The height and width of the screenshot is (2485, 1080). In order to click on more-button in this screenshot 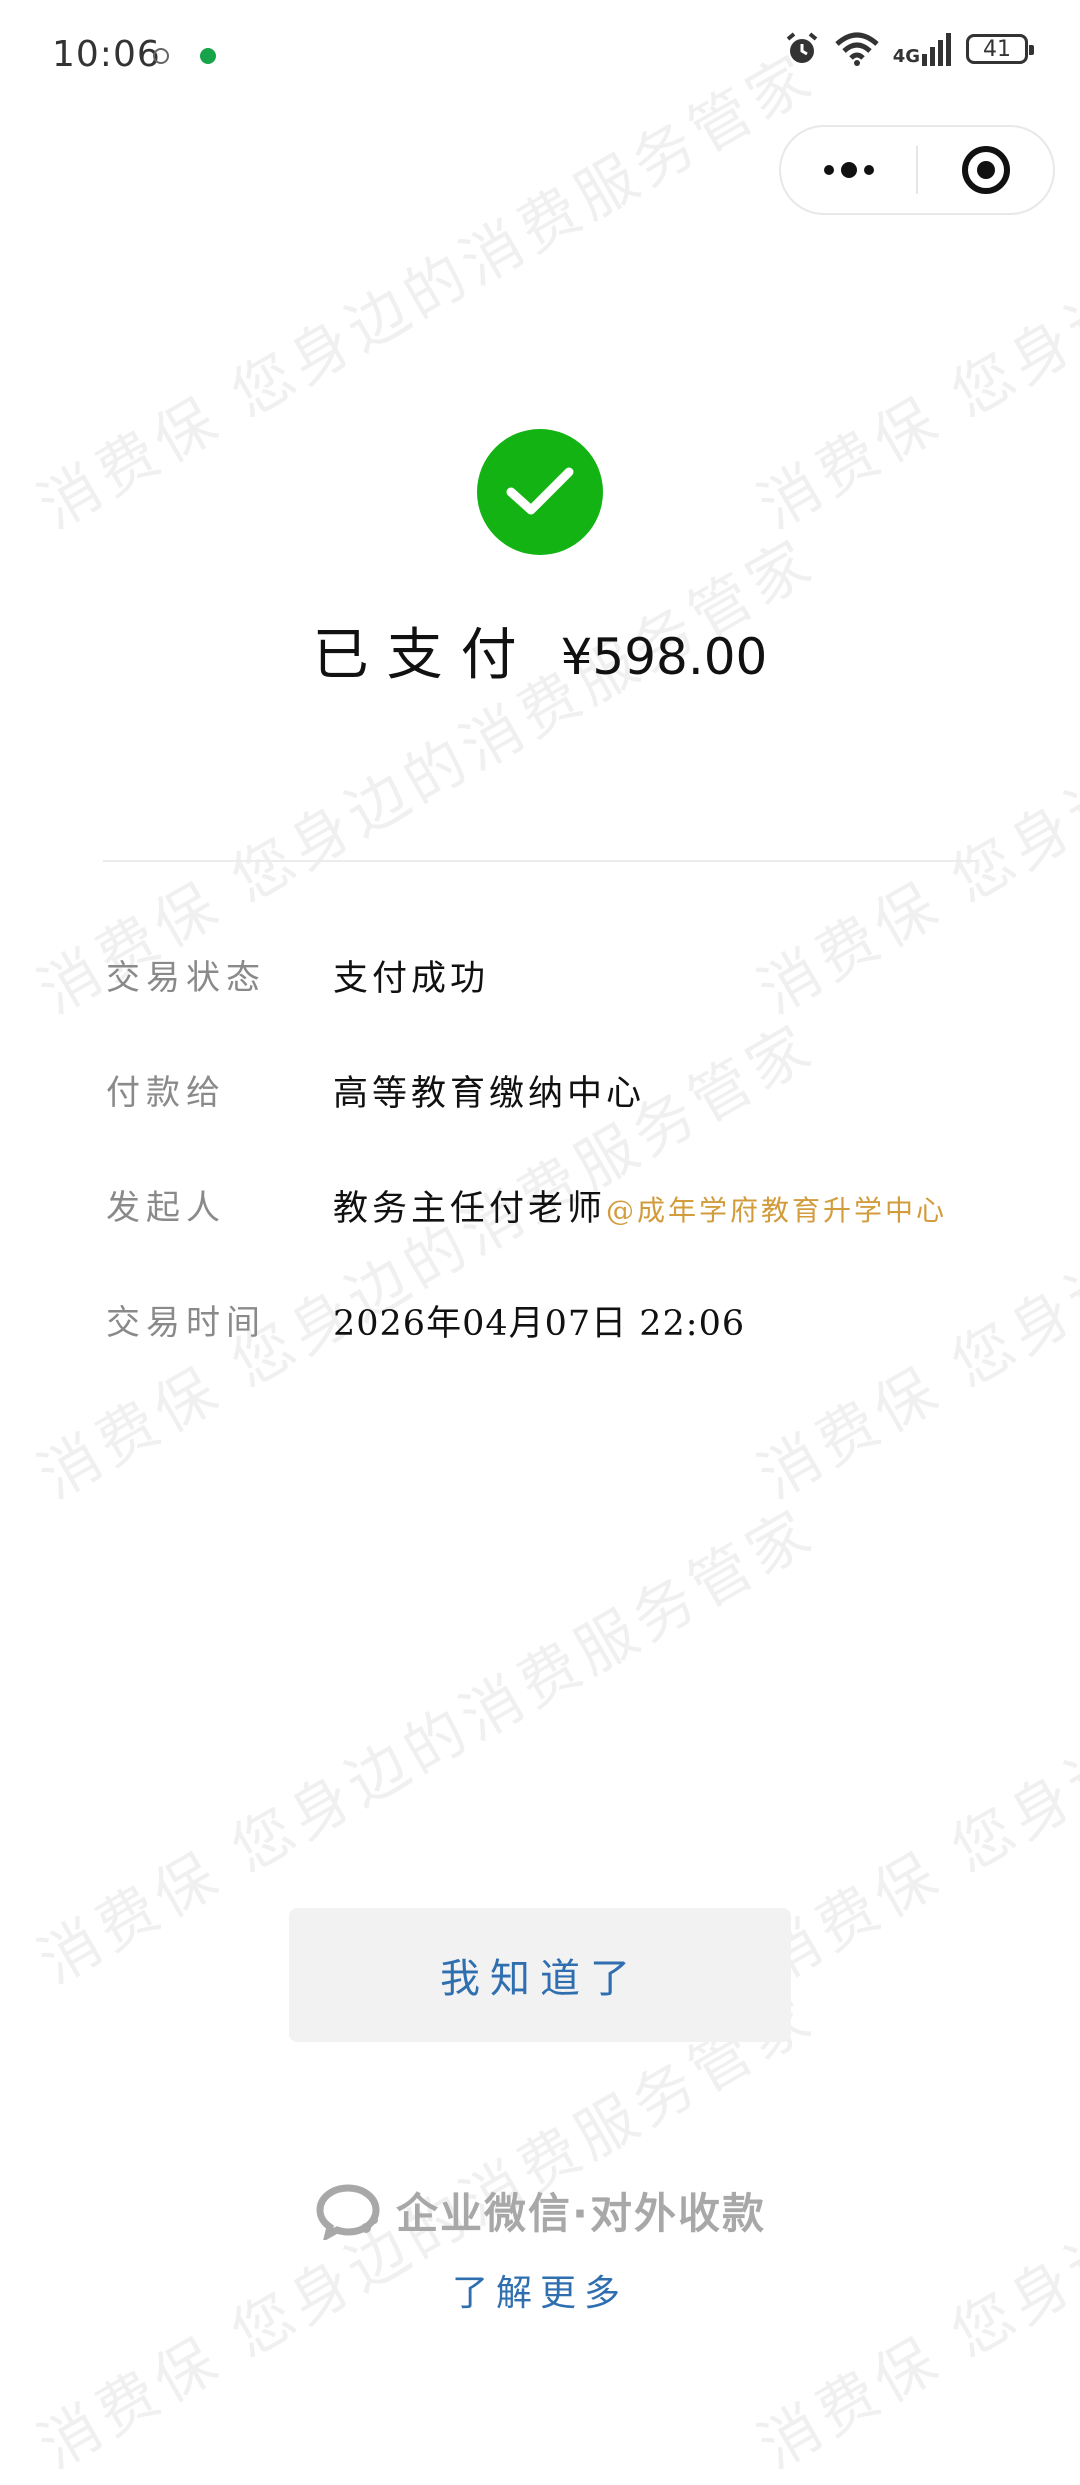, I will do `click(848, 170)`.